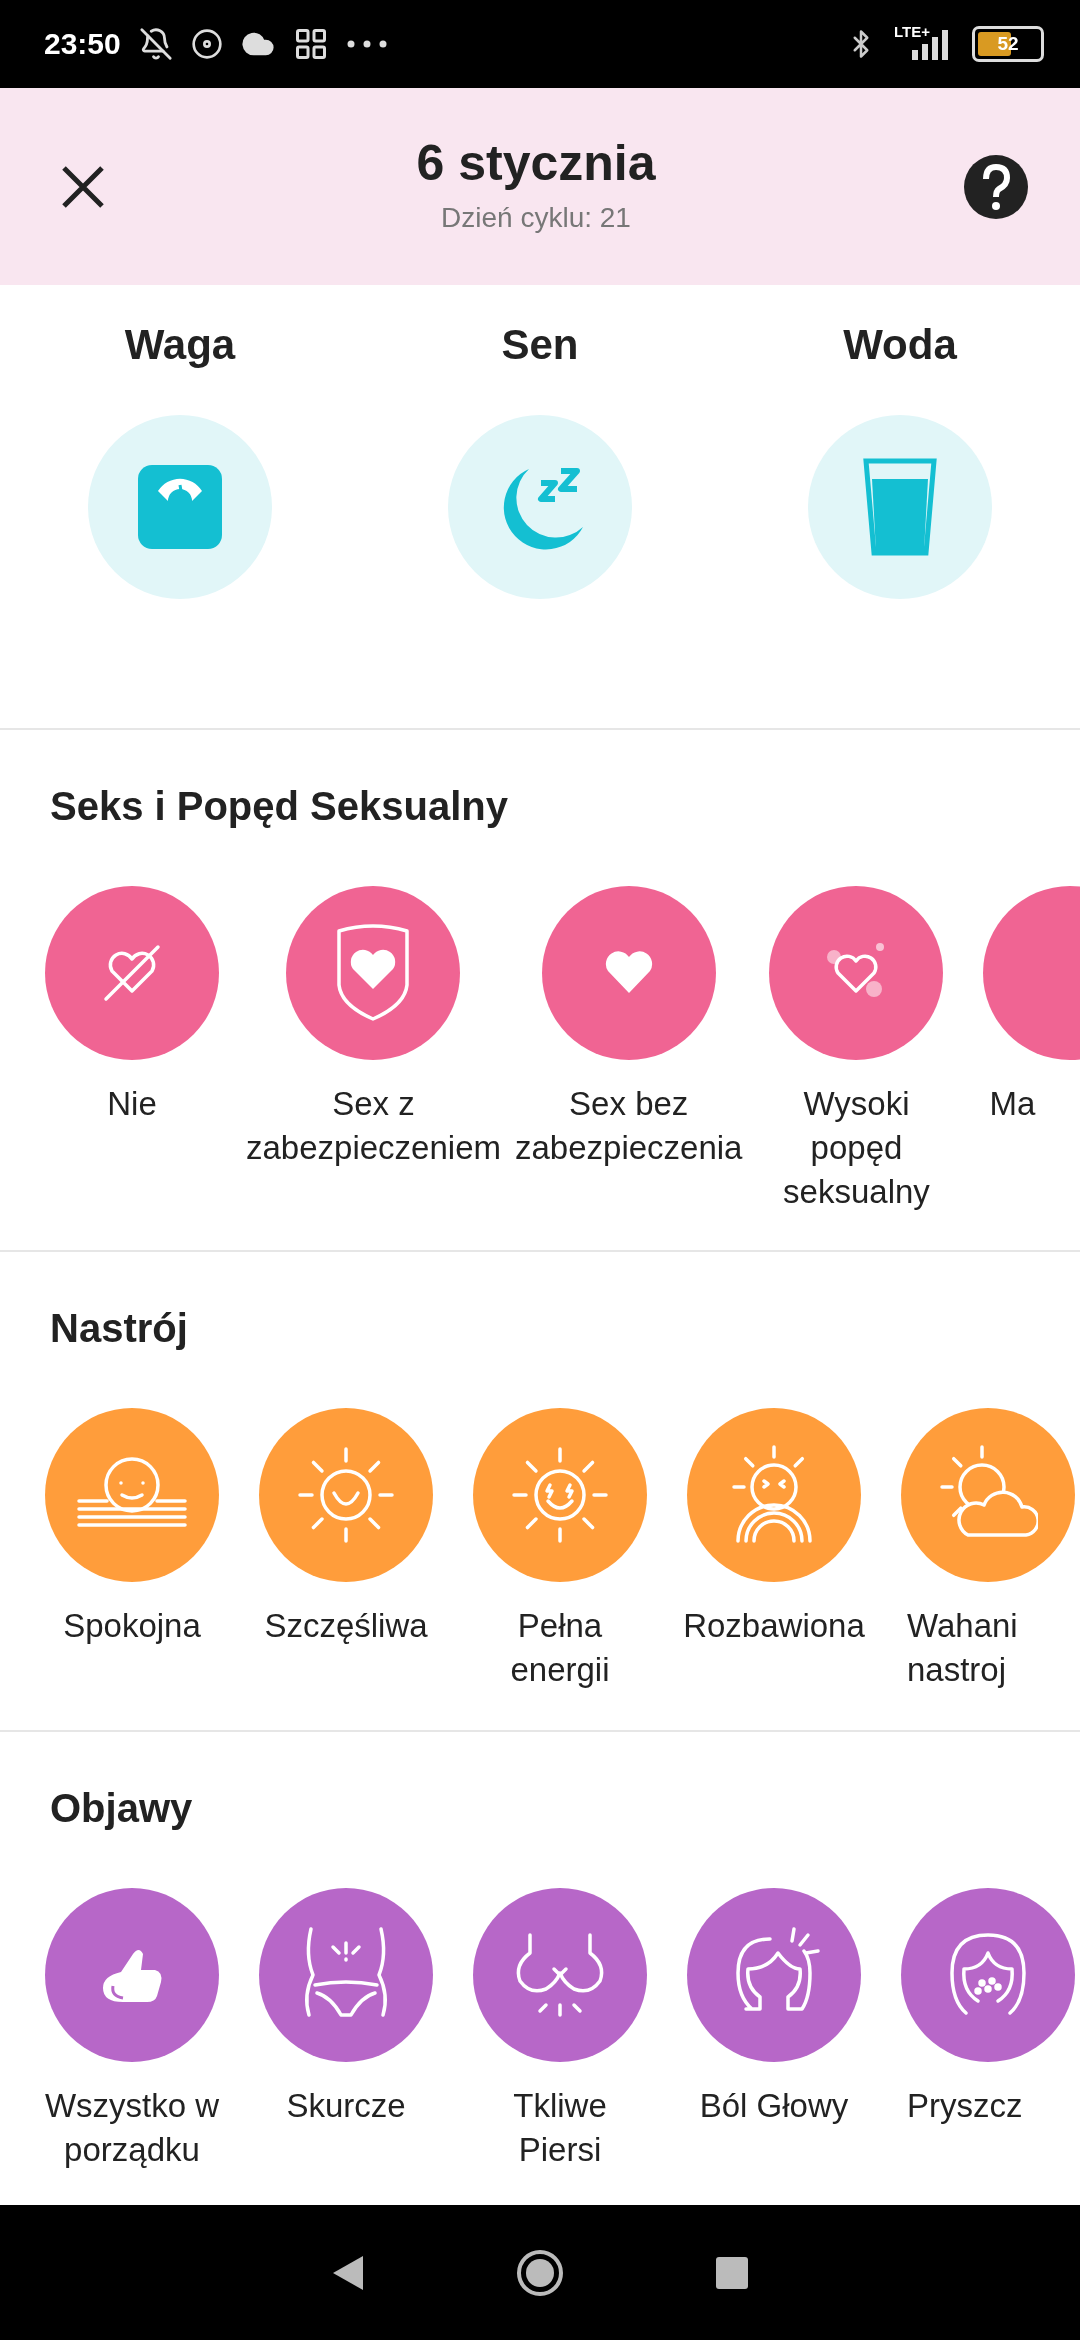 The width and height of the screenshot is (1080, 2340). Describe the element at coordinates (540, 442) in the screenshot. I see `tracker-button: Sen` at that location.